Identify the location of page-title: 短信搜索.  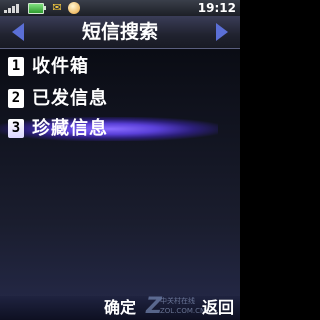
(119, 32).